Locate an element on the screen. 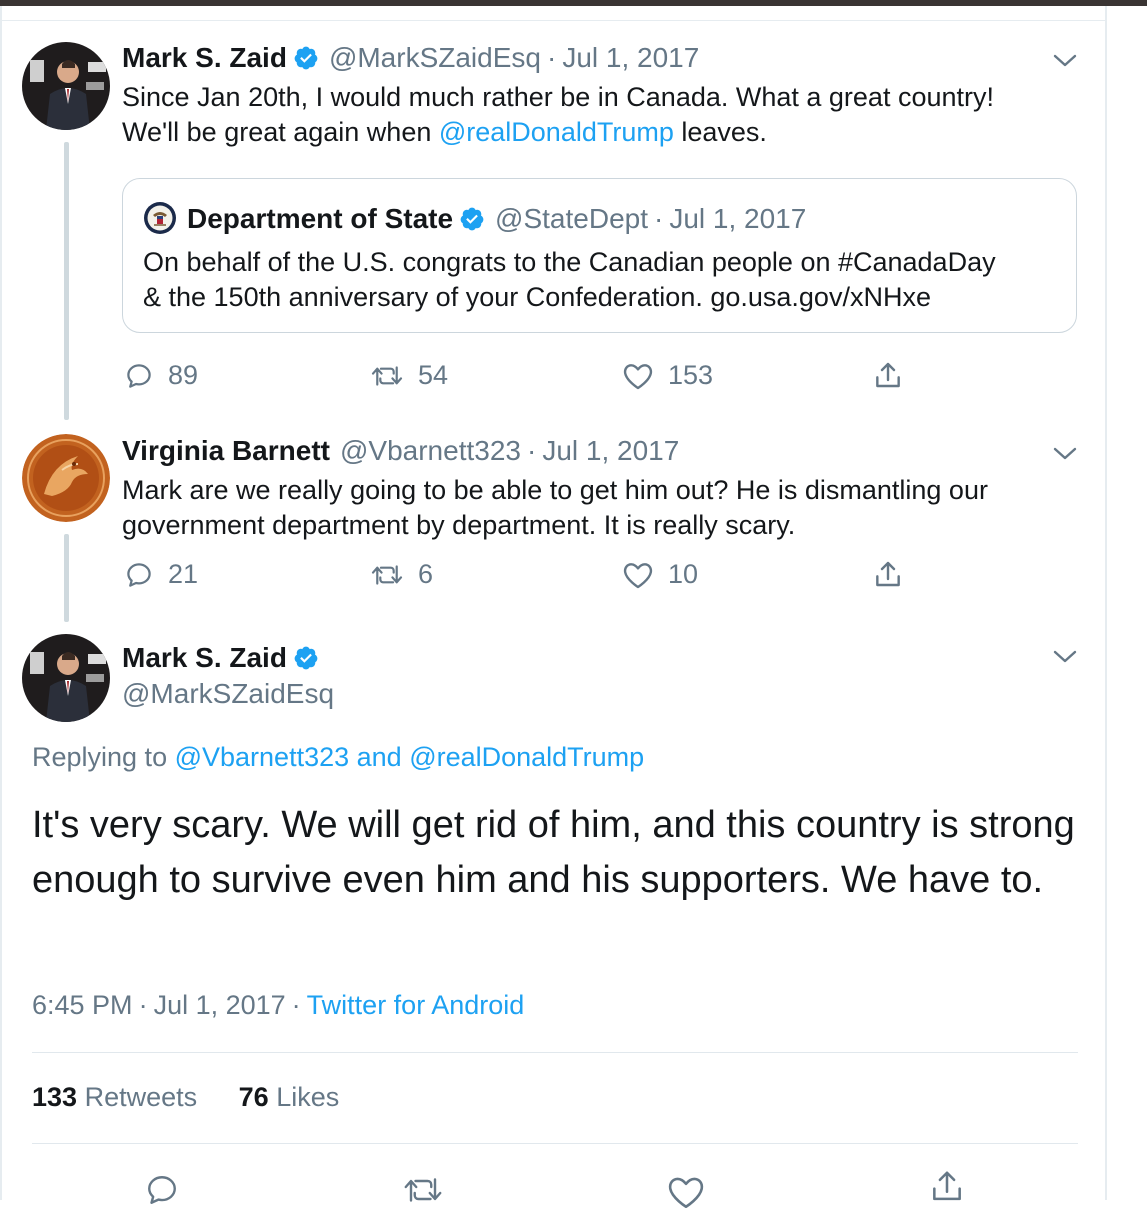 The width and height of the screenshot is (1147, 1210). reply-button: 89 is located at coordinates (161, 375).